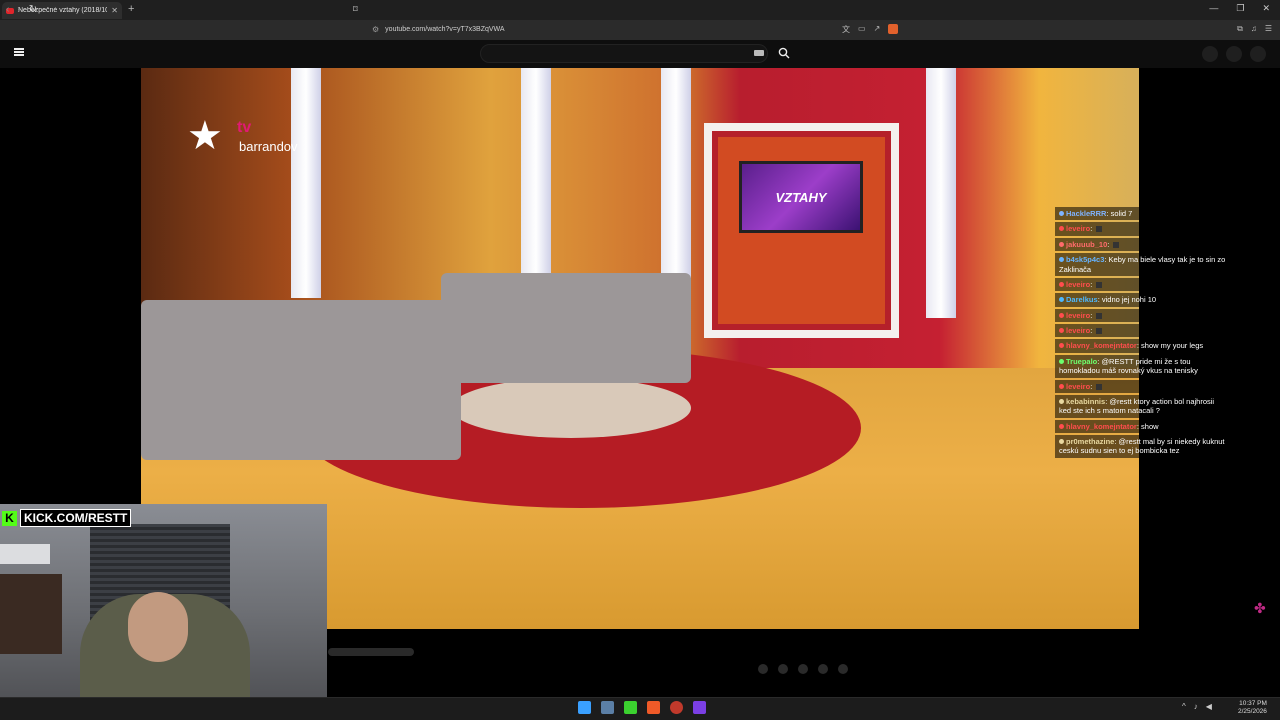  What do you see at coordinates (1209, 706) in the screenshot?
I see `volume-icon: ◀` at bounding box center [1209, 706].